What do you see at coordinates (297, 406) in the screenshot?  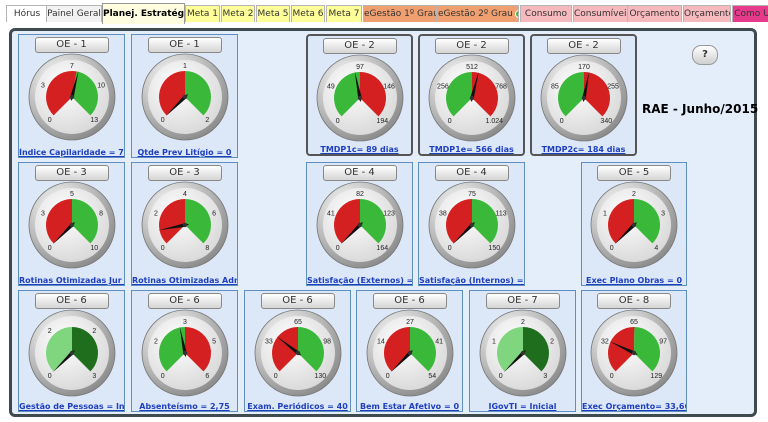 I see `gauge-caption-link: Exam. Periódicos = 40` at bounding box center [297, 406].